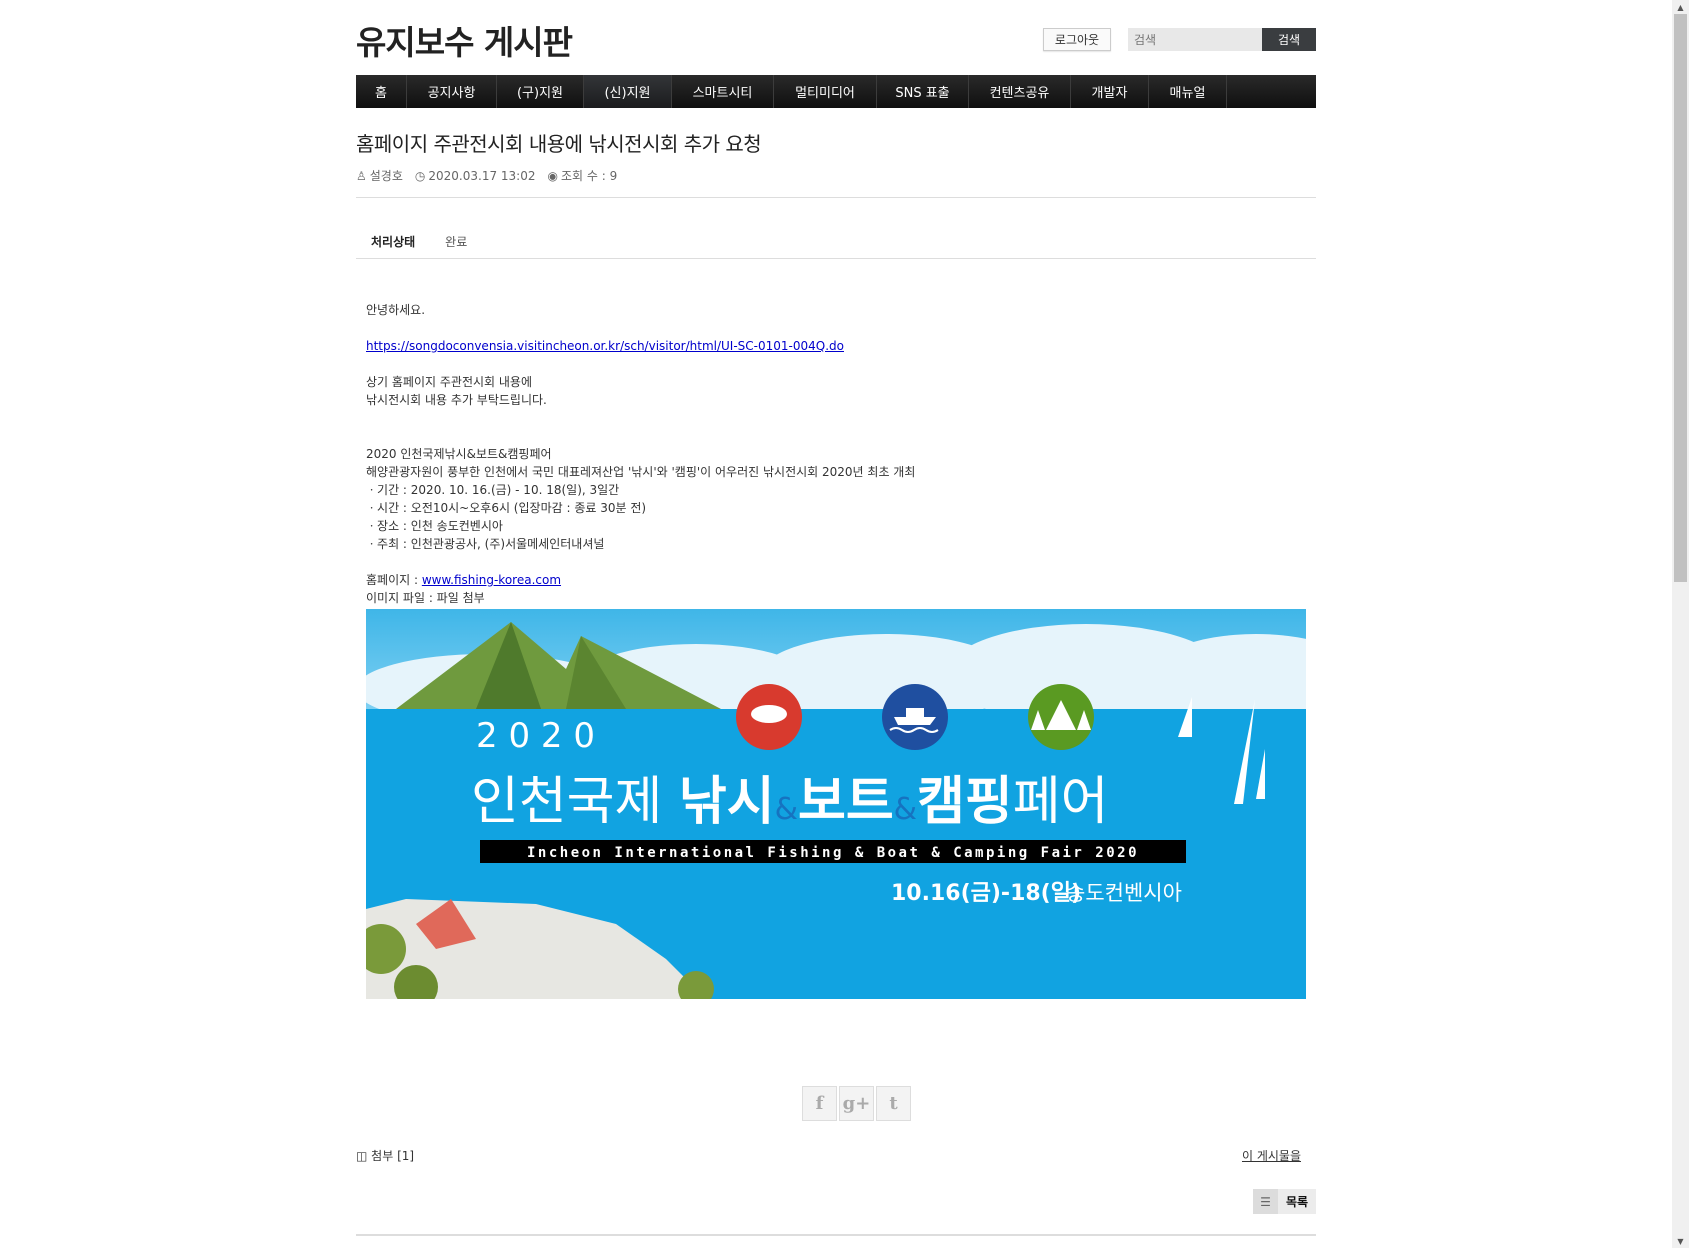  I want to click on attachment-label: 첨부 [1], so click(393, 1156).